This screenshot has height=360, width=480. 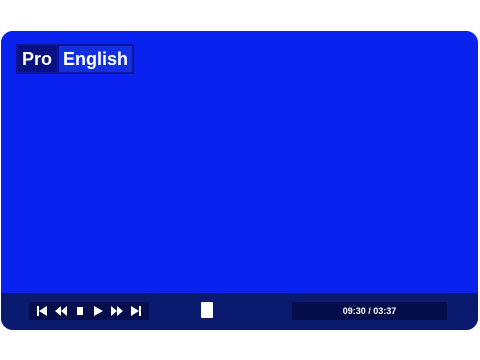 I want to click on stop-button, so click(x=80, y=311).